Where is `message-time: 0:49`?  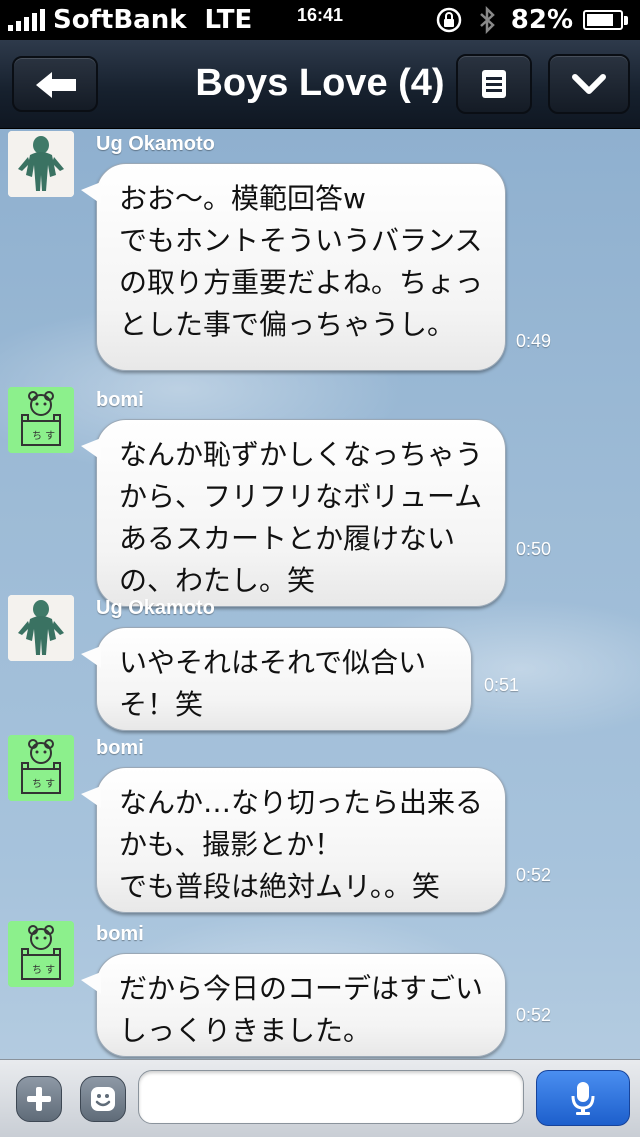
message-time: 0:49 is located at coordinates (534, 341).